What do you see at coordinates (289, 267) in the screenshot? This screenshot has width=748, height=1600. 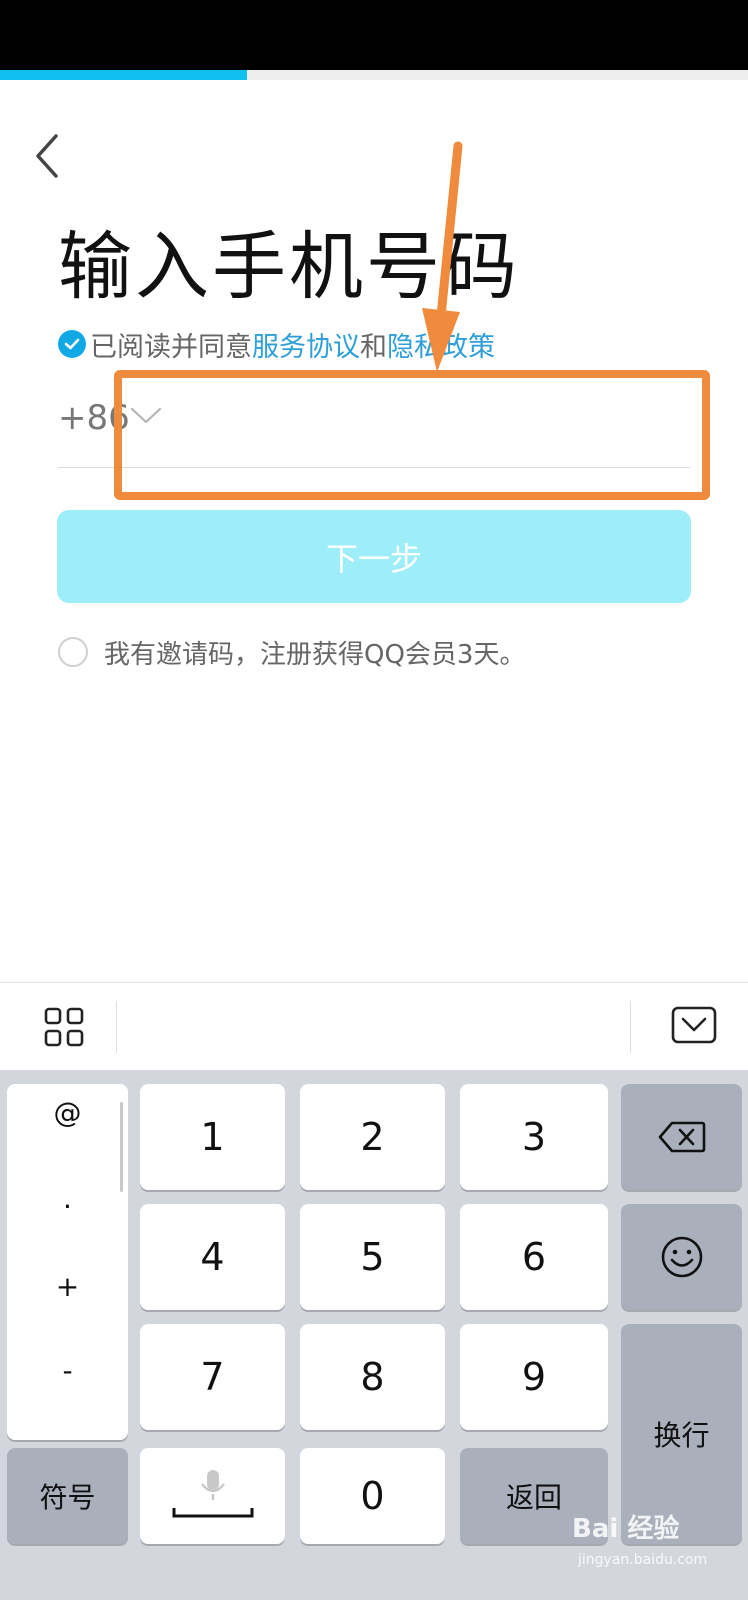 I see `page-title: 输入手机号码` at bounding box center [289, 267].